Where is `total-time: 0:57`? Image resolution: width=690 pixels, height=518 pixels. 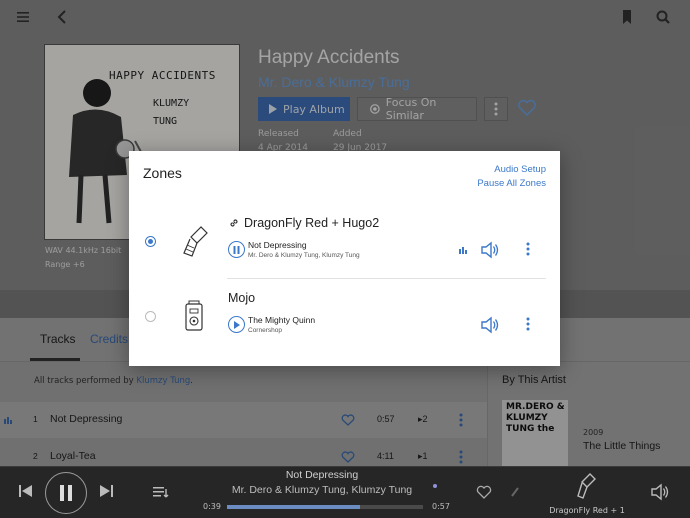 total-time: 0:57 is located at coordinates (441, 506).